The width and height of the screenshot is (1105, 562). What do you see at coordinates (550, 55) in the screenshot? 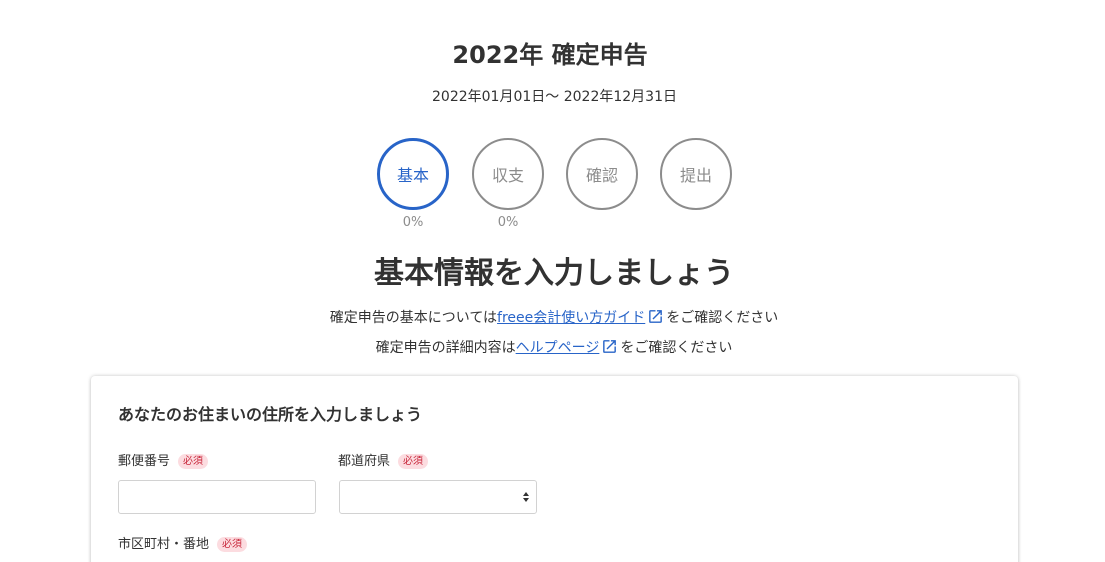
I see `page-title: 2022年 確定申告` at bounding box center [550, 55].